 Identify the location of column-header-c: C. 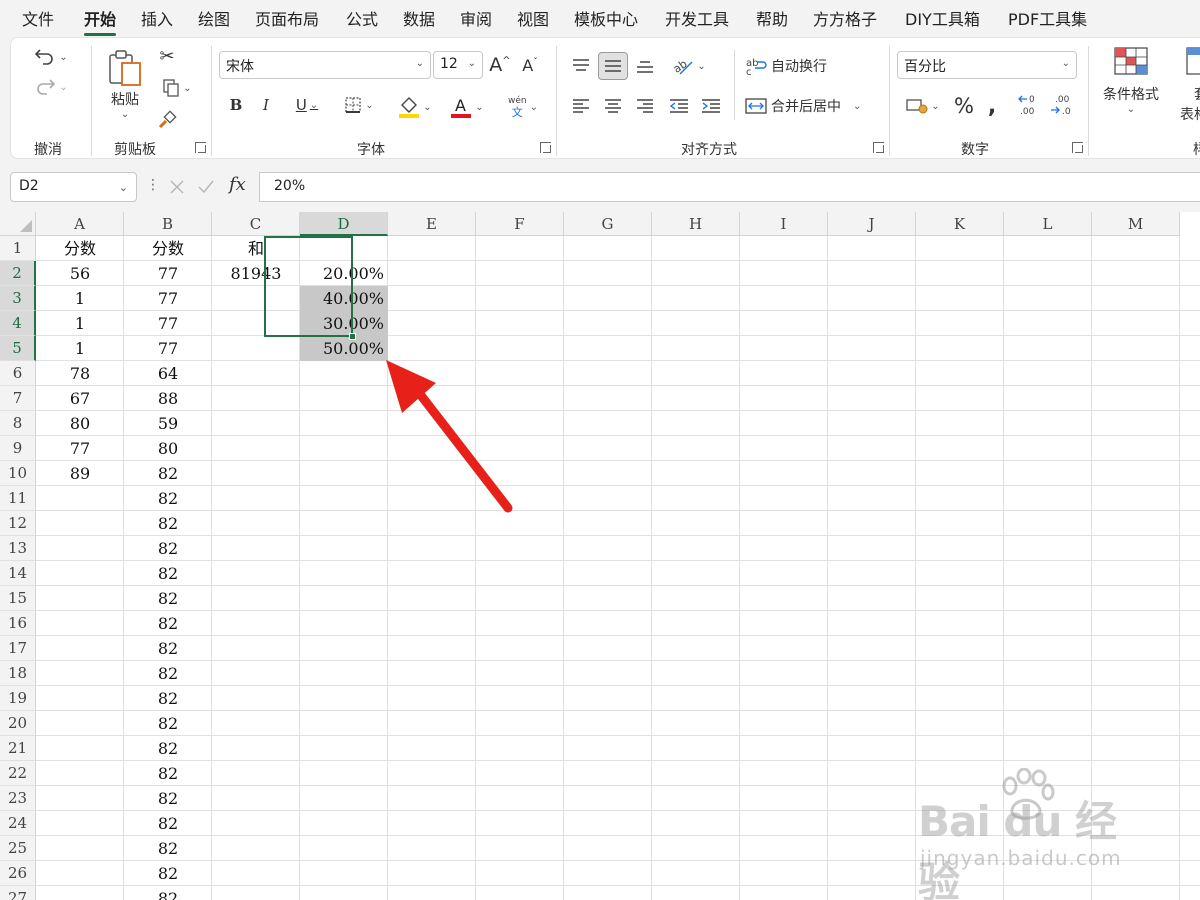
(256, 224).